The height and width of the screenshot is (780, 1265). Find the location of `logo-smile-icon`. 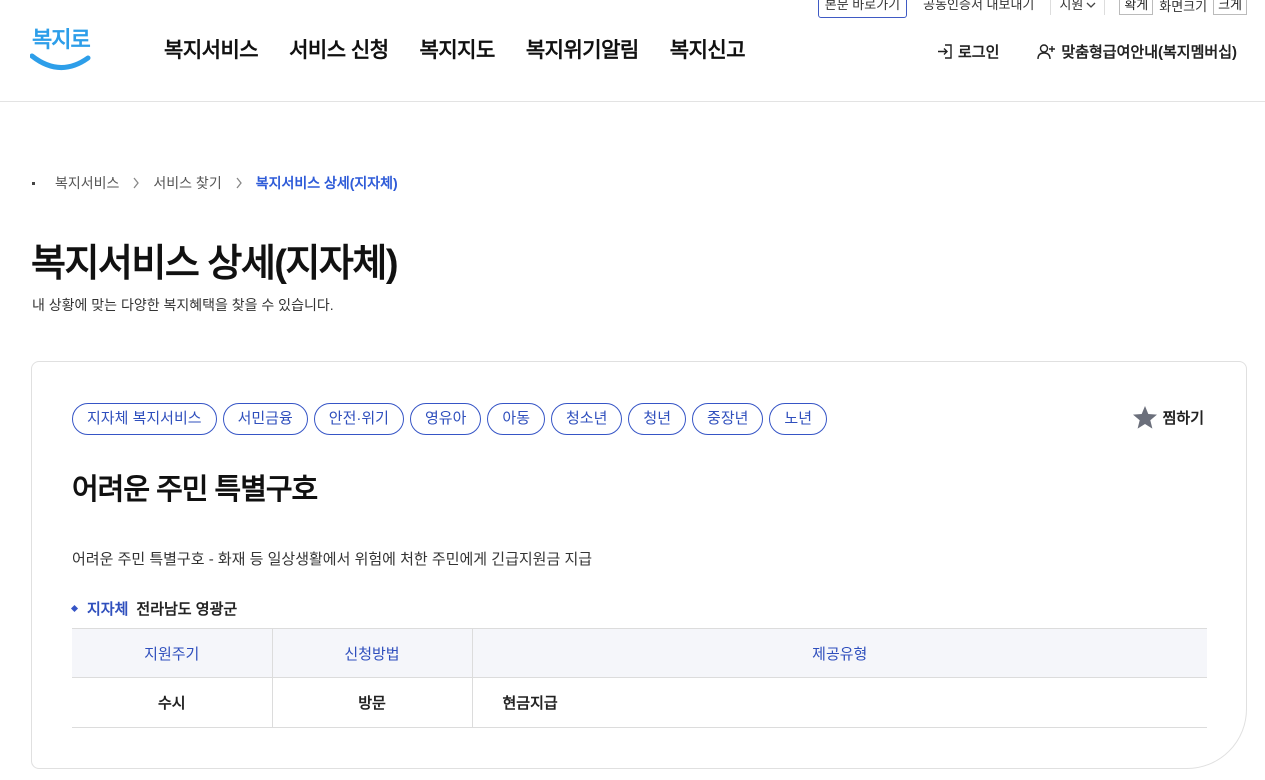

logo-smile-icon is located at coordinates (60, 61).